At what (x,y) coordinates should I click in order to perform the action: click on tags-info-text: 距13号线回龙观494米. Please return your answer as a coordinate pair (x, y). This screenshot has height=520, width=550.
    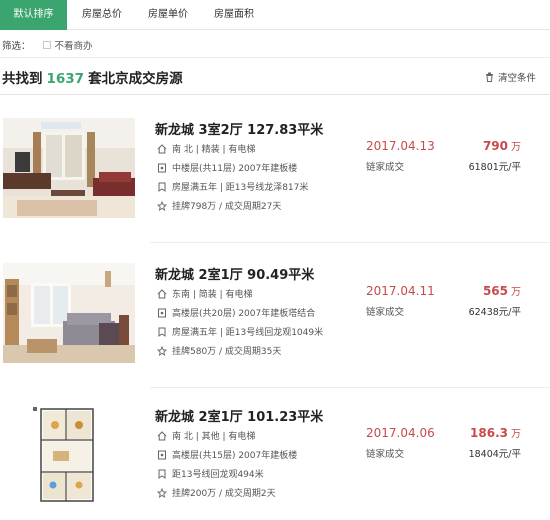
    Looking at the image, I should click on (218, 475).